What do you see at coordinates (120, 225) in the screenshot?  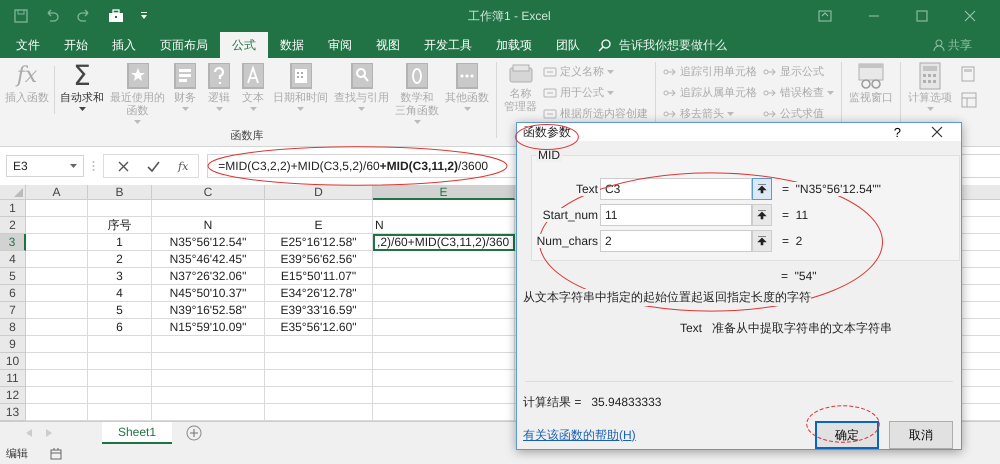 I see `table-cell: 序号` at bounding box center [120, 225].